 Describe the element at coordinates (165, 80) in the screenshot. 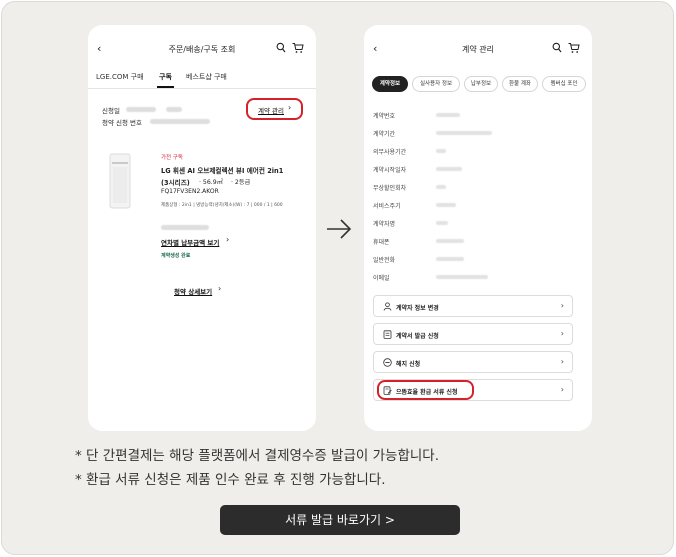

I see `tab-subscription: 구독` at that location.